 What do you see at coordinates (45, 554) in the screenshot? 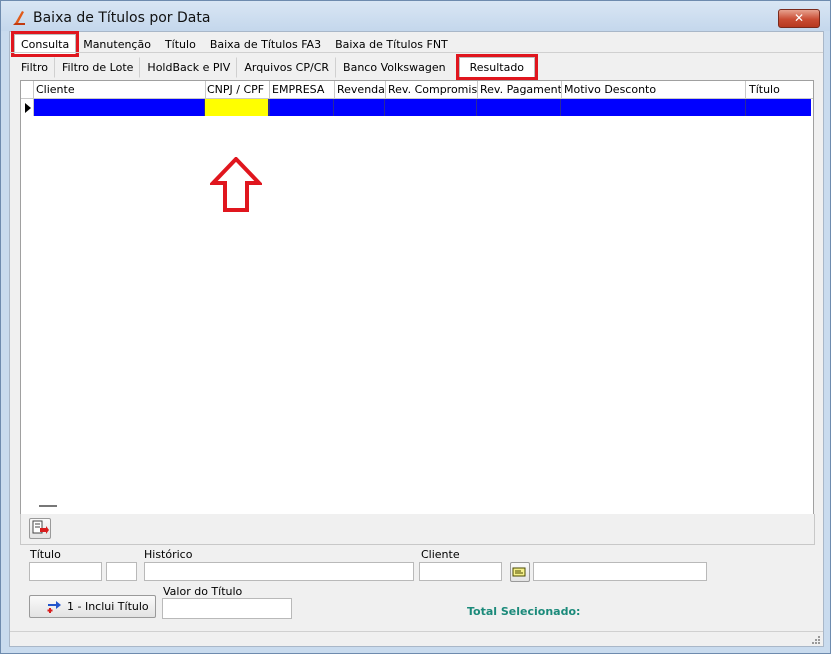
I see `titulo-label: Título` at bounding box center [45, 554].